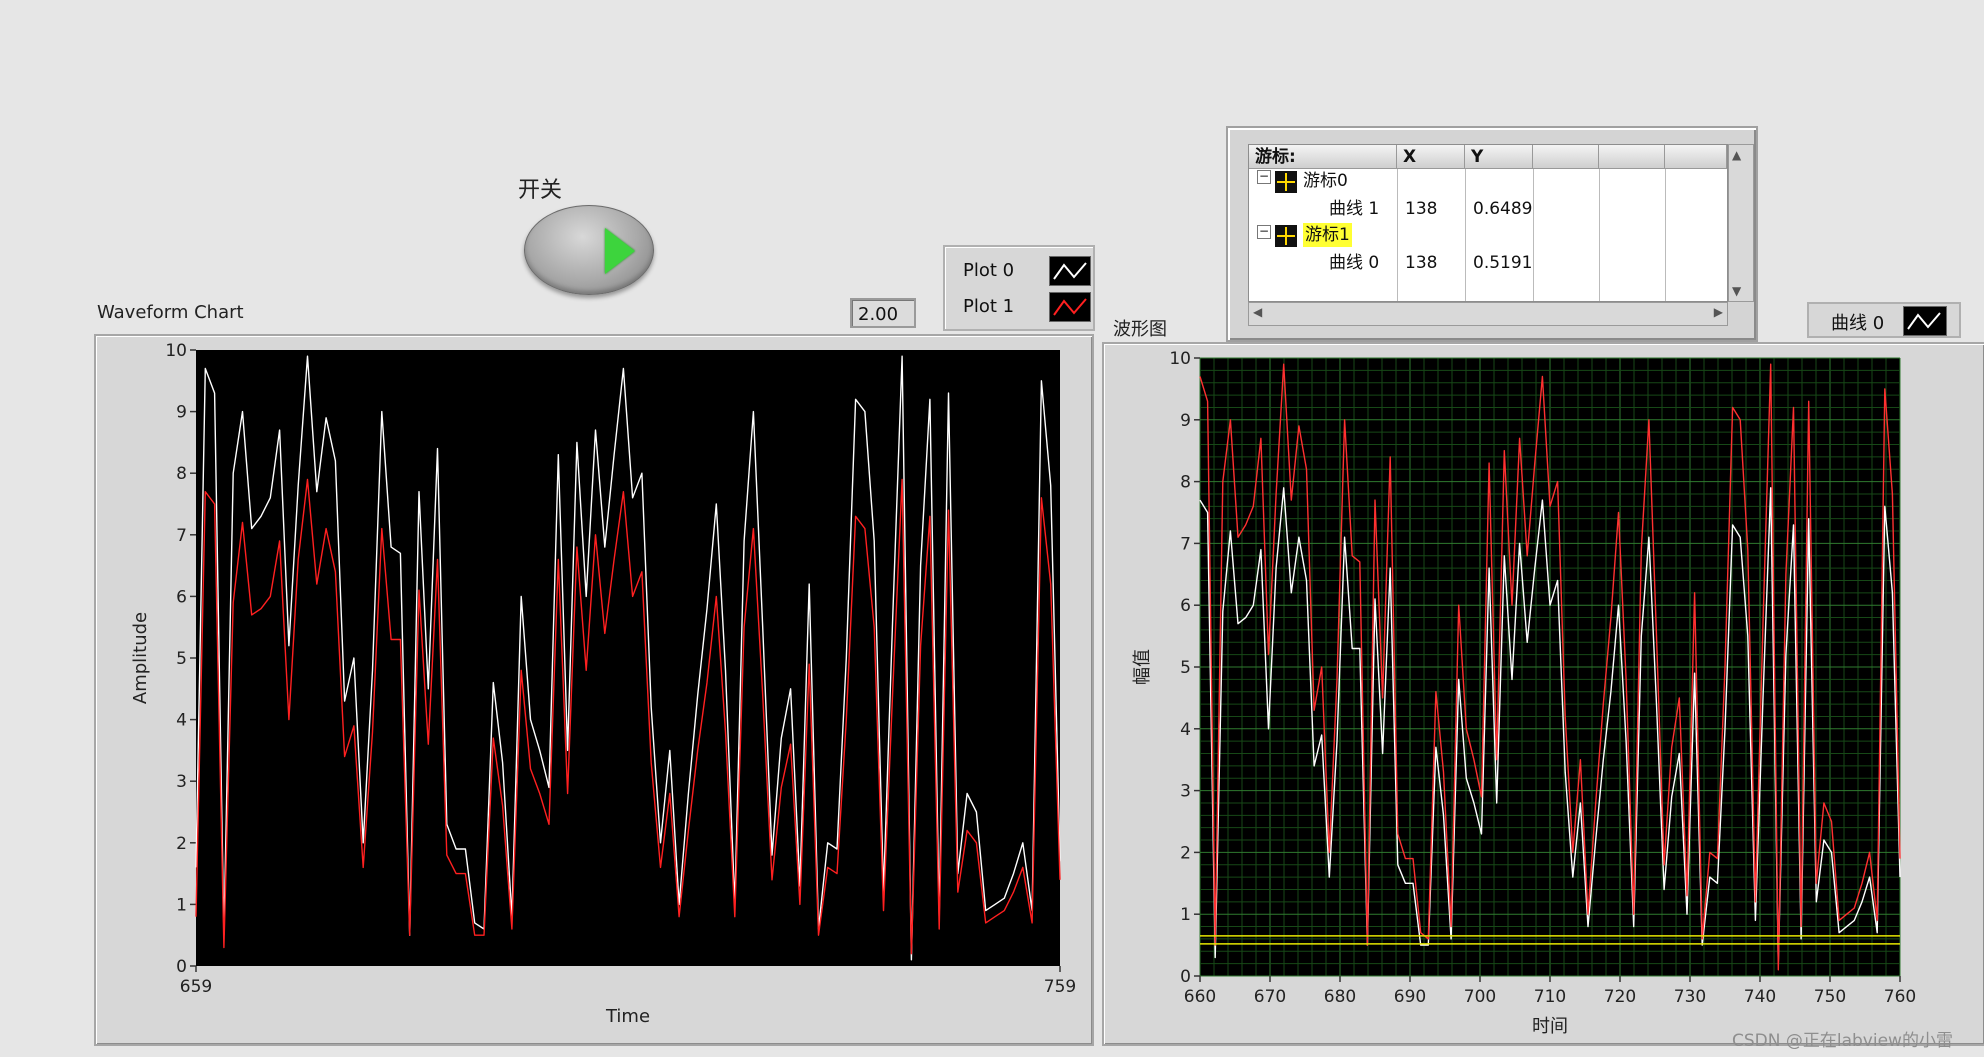 The height and width of the screenshot is (1057, 1984). What do you see at coordinates (989, 270) in the screenshot?
I see `legend-label: Plot 0` at bounding box center [989, 270].